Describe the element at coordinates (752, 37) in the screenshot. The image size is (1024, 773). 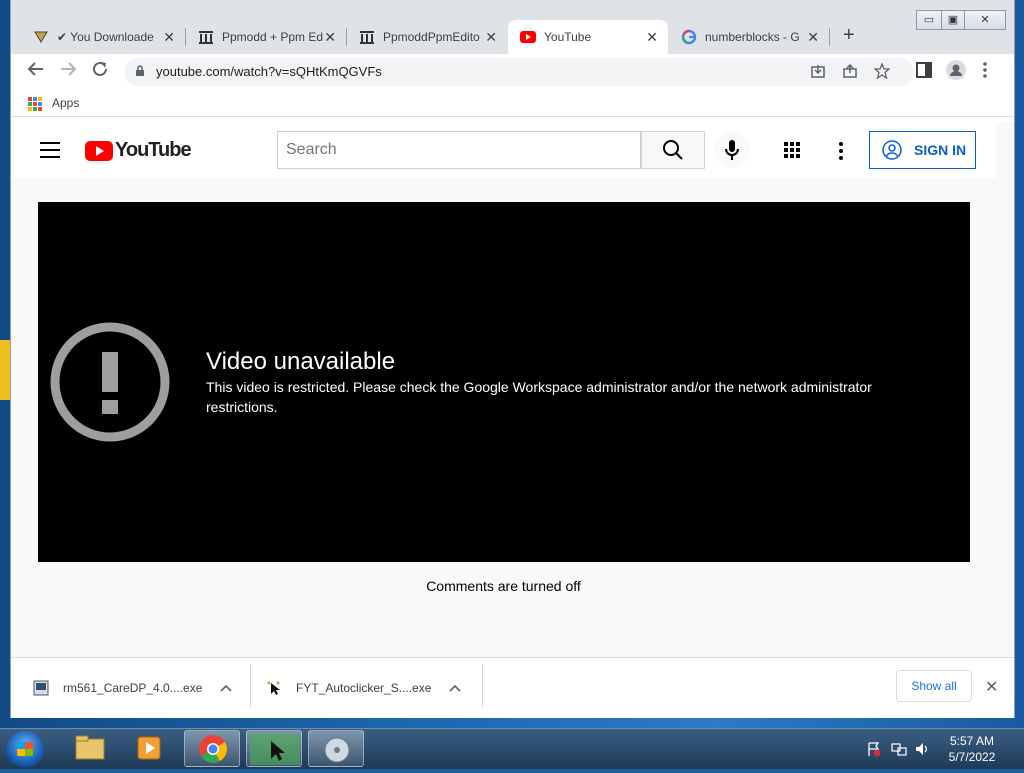
I see `tab-title: numberblocks - G` at that location.